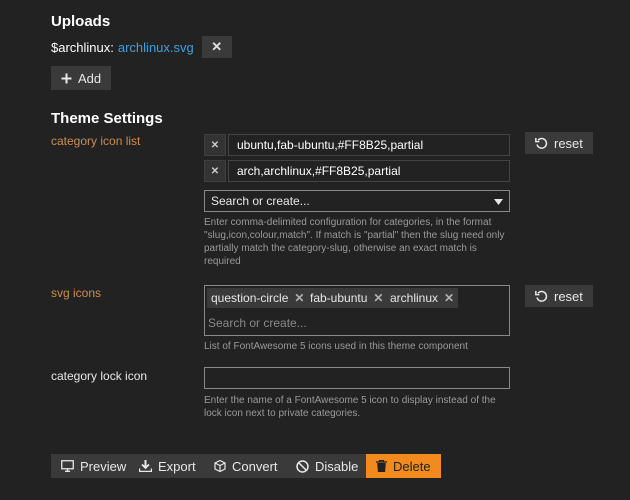 Image resolution: width=630 pixels, height=500 pixels. I want to click on add-upload-button: Add, so click(81, 78).